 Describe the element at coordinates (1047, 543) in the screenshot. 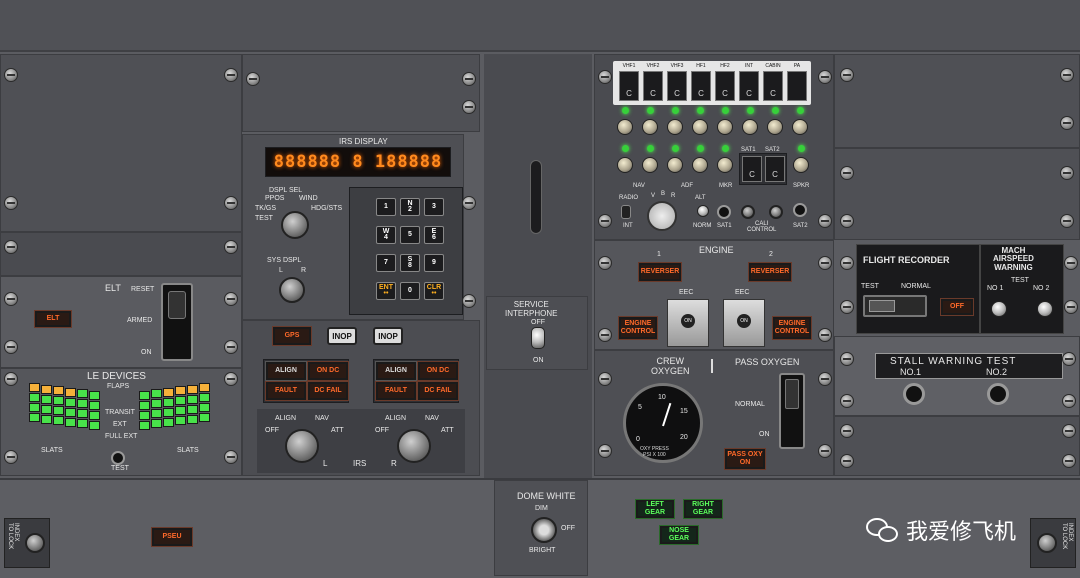

I see `index-lock-right-knob` at that location.